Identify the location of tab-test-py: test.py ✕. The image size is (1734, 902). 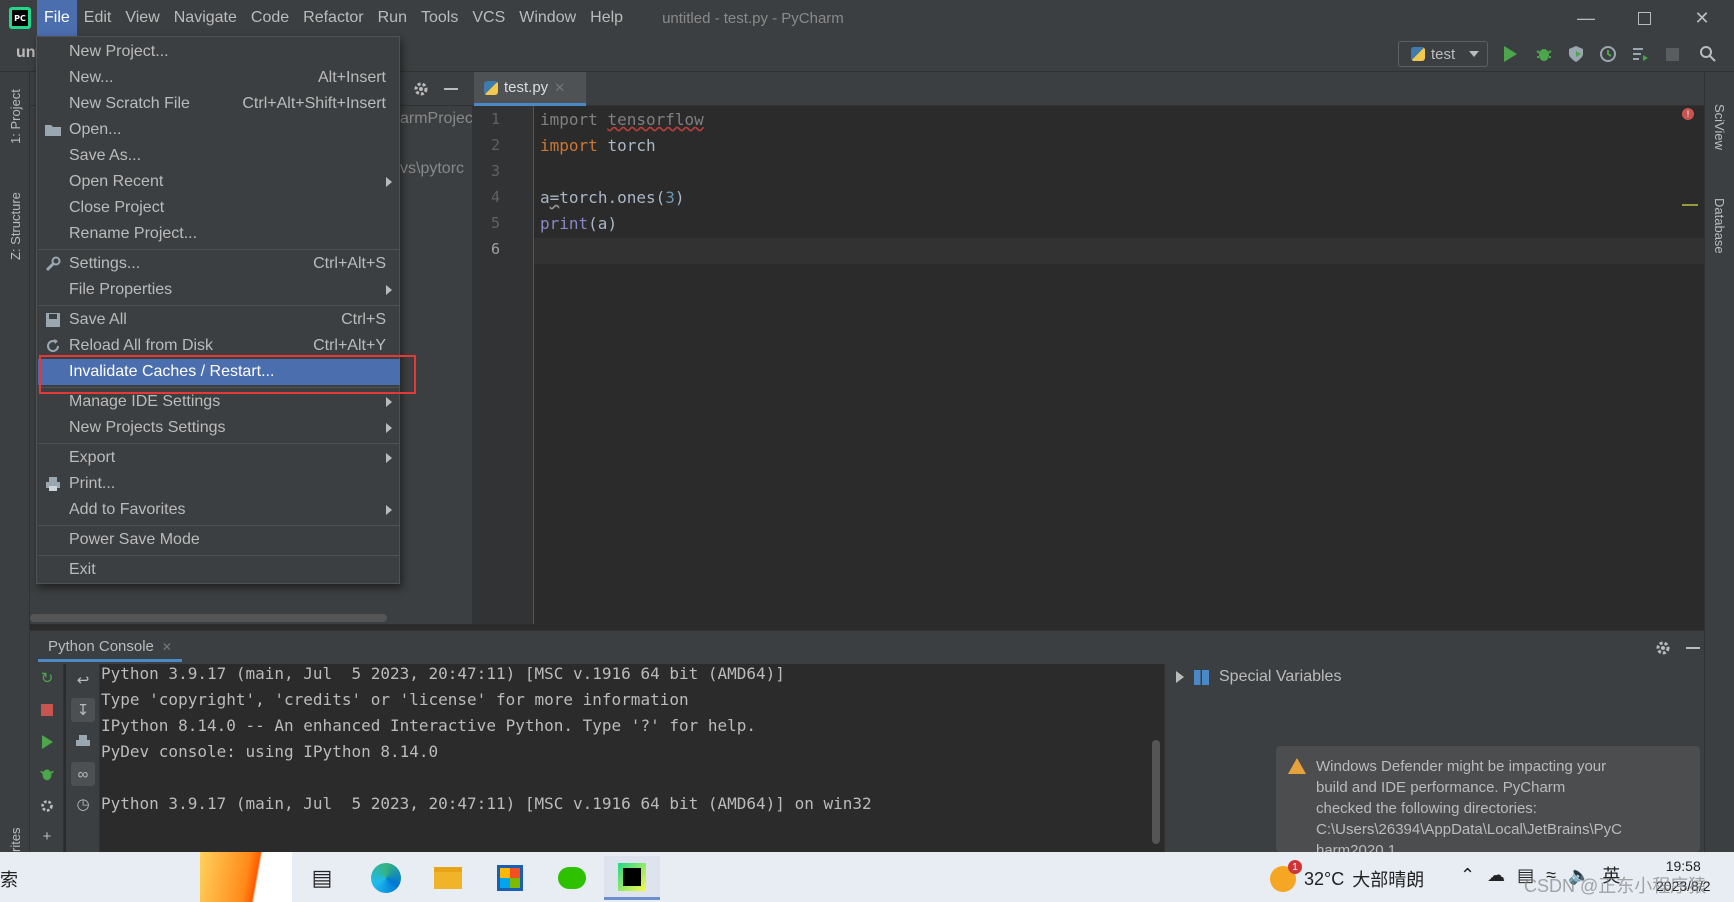
(530, 89).